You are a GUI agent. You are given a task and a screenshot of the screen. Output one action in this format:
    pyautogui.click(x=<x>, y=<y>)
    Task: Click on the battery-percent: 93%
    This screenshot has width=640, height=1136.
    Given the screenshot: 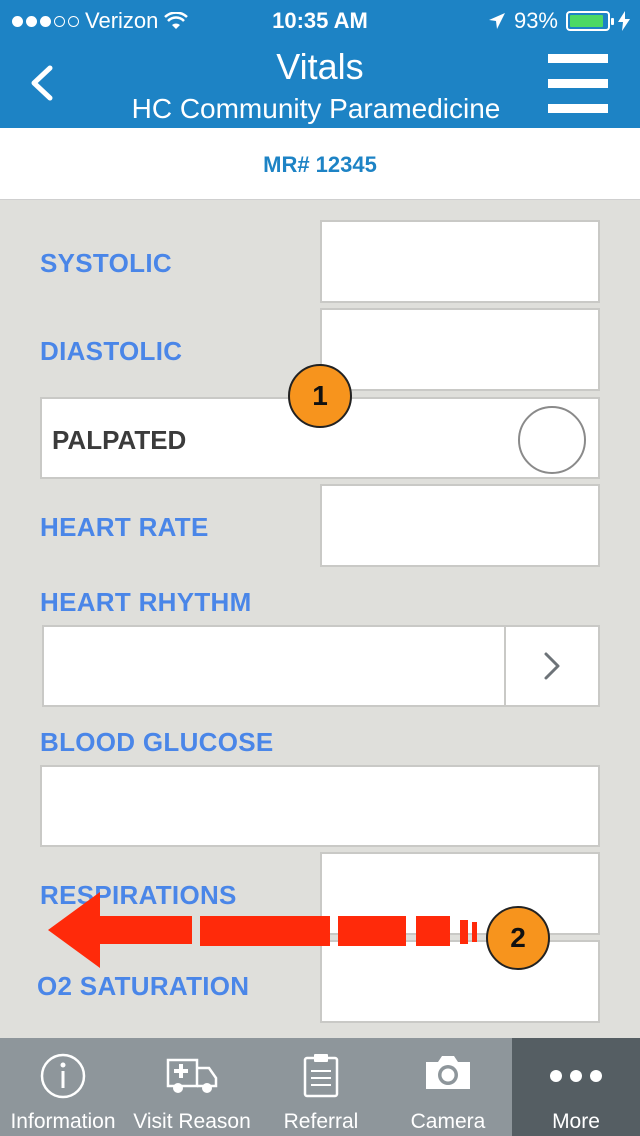 What is the action you would take?
    pyautogui.click(x=535, y=20)
    